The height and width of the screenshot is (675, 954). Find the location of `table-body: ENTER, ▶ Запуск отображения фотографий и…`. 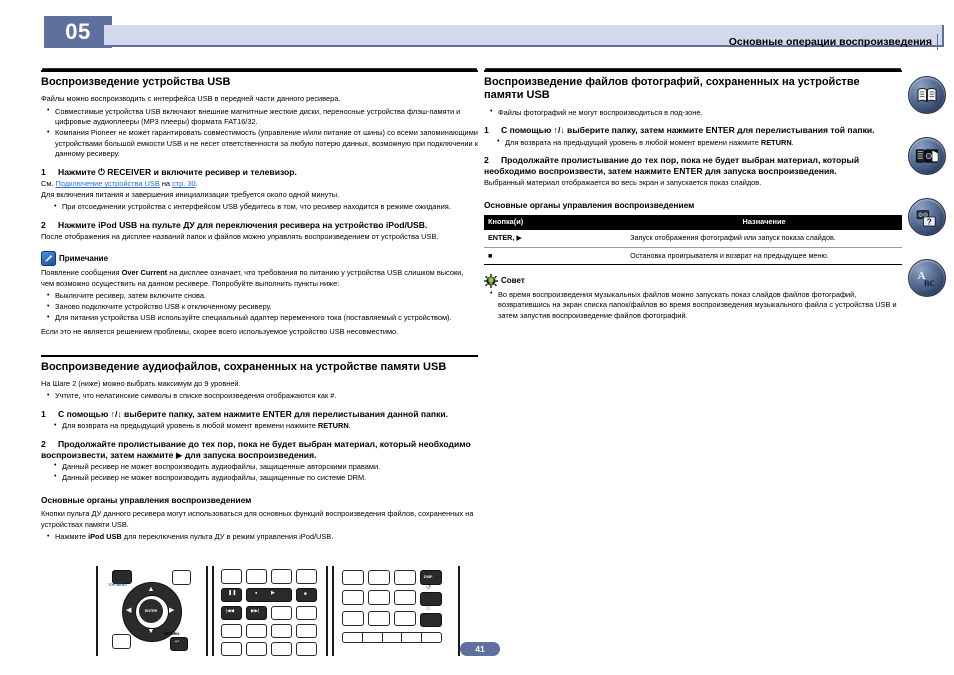

table-body: ENTER, ▶ Запуск отображения фотографий и… is located at coordinates (693, 247).